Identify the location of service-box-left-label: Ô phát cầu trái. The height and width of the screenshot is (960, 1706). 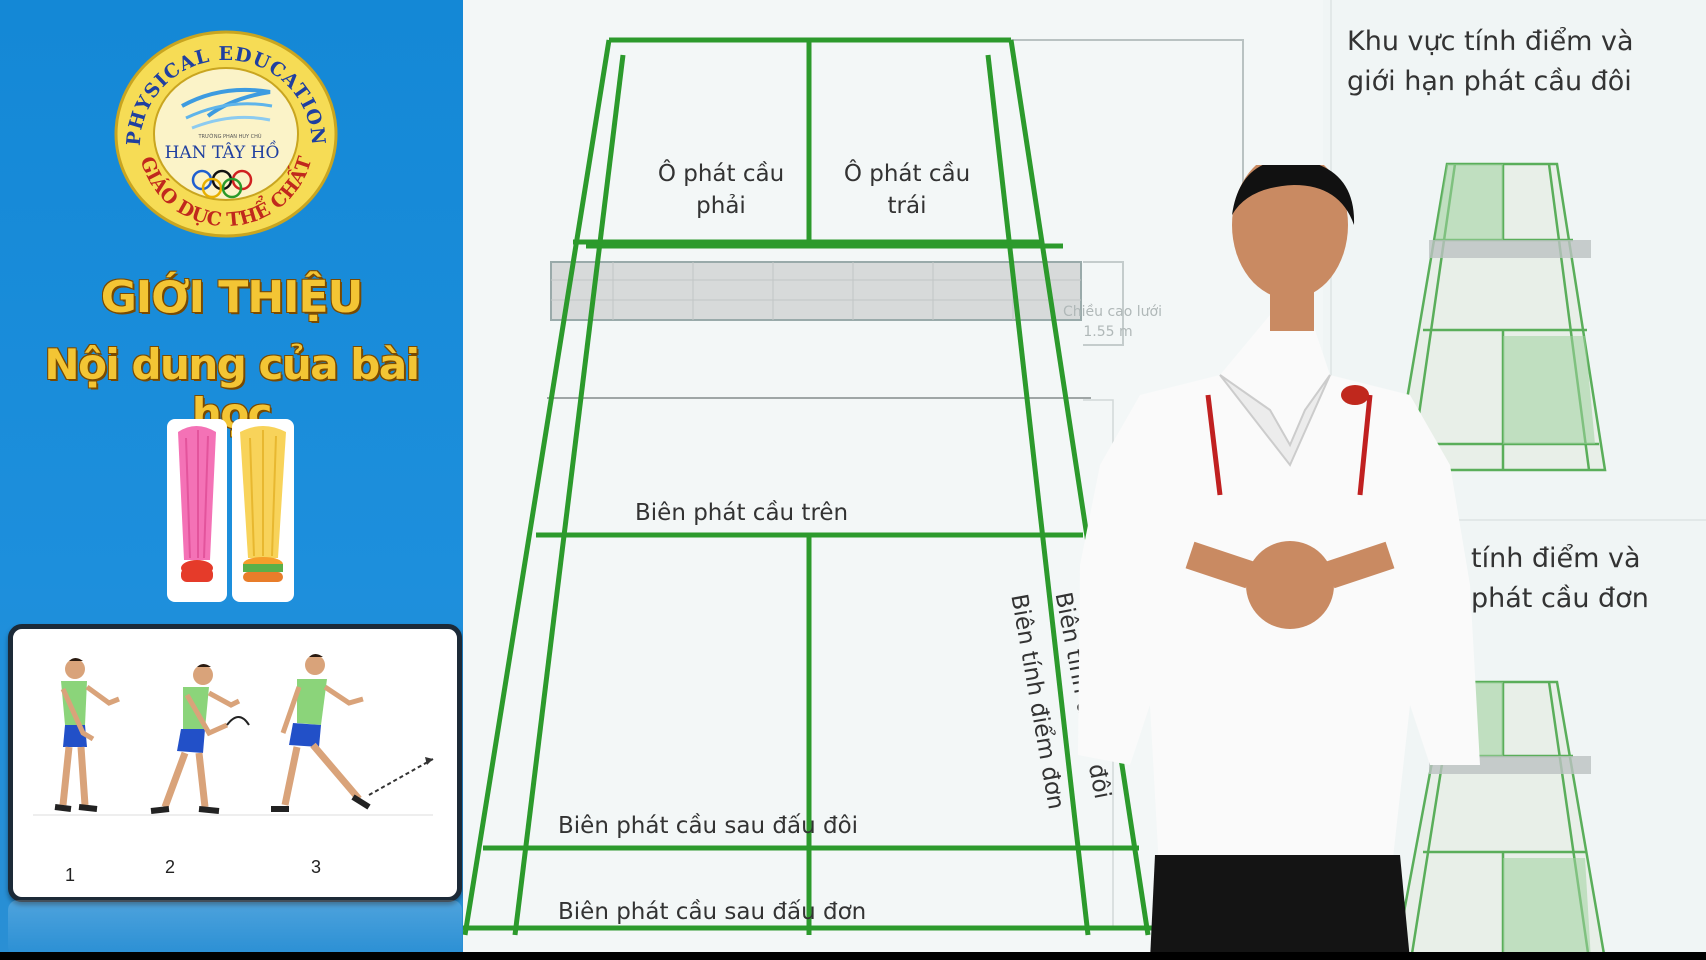
(907, 190).